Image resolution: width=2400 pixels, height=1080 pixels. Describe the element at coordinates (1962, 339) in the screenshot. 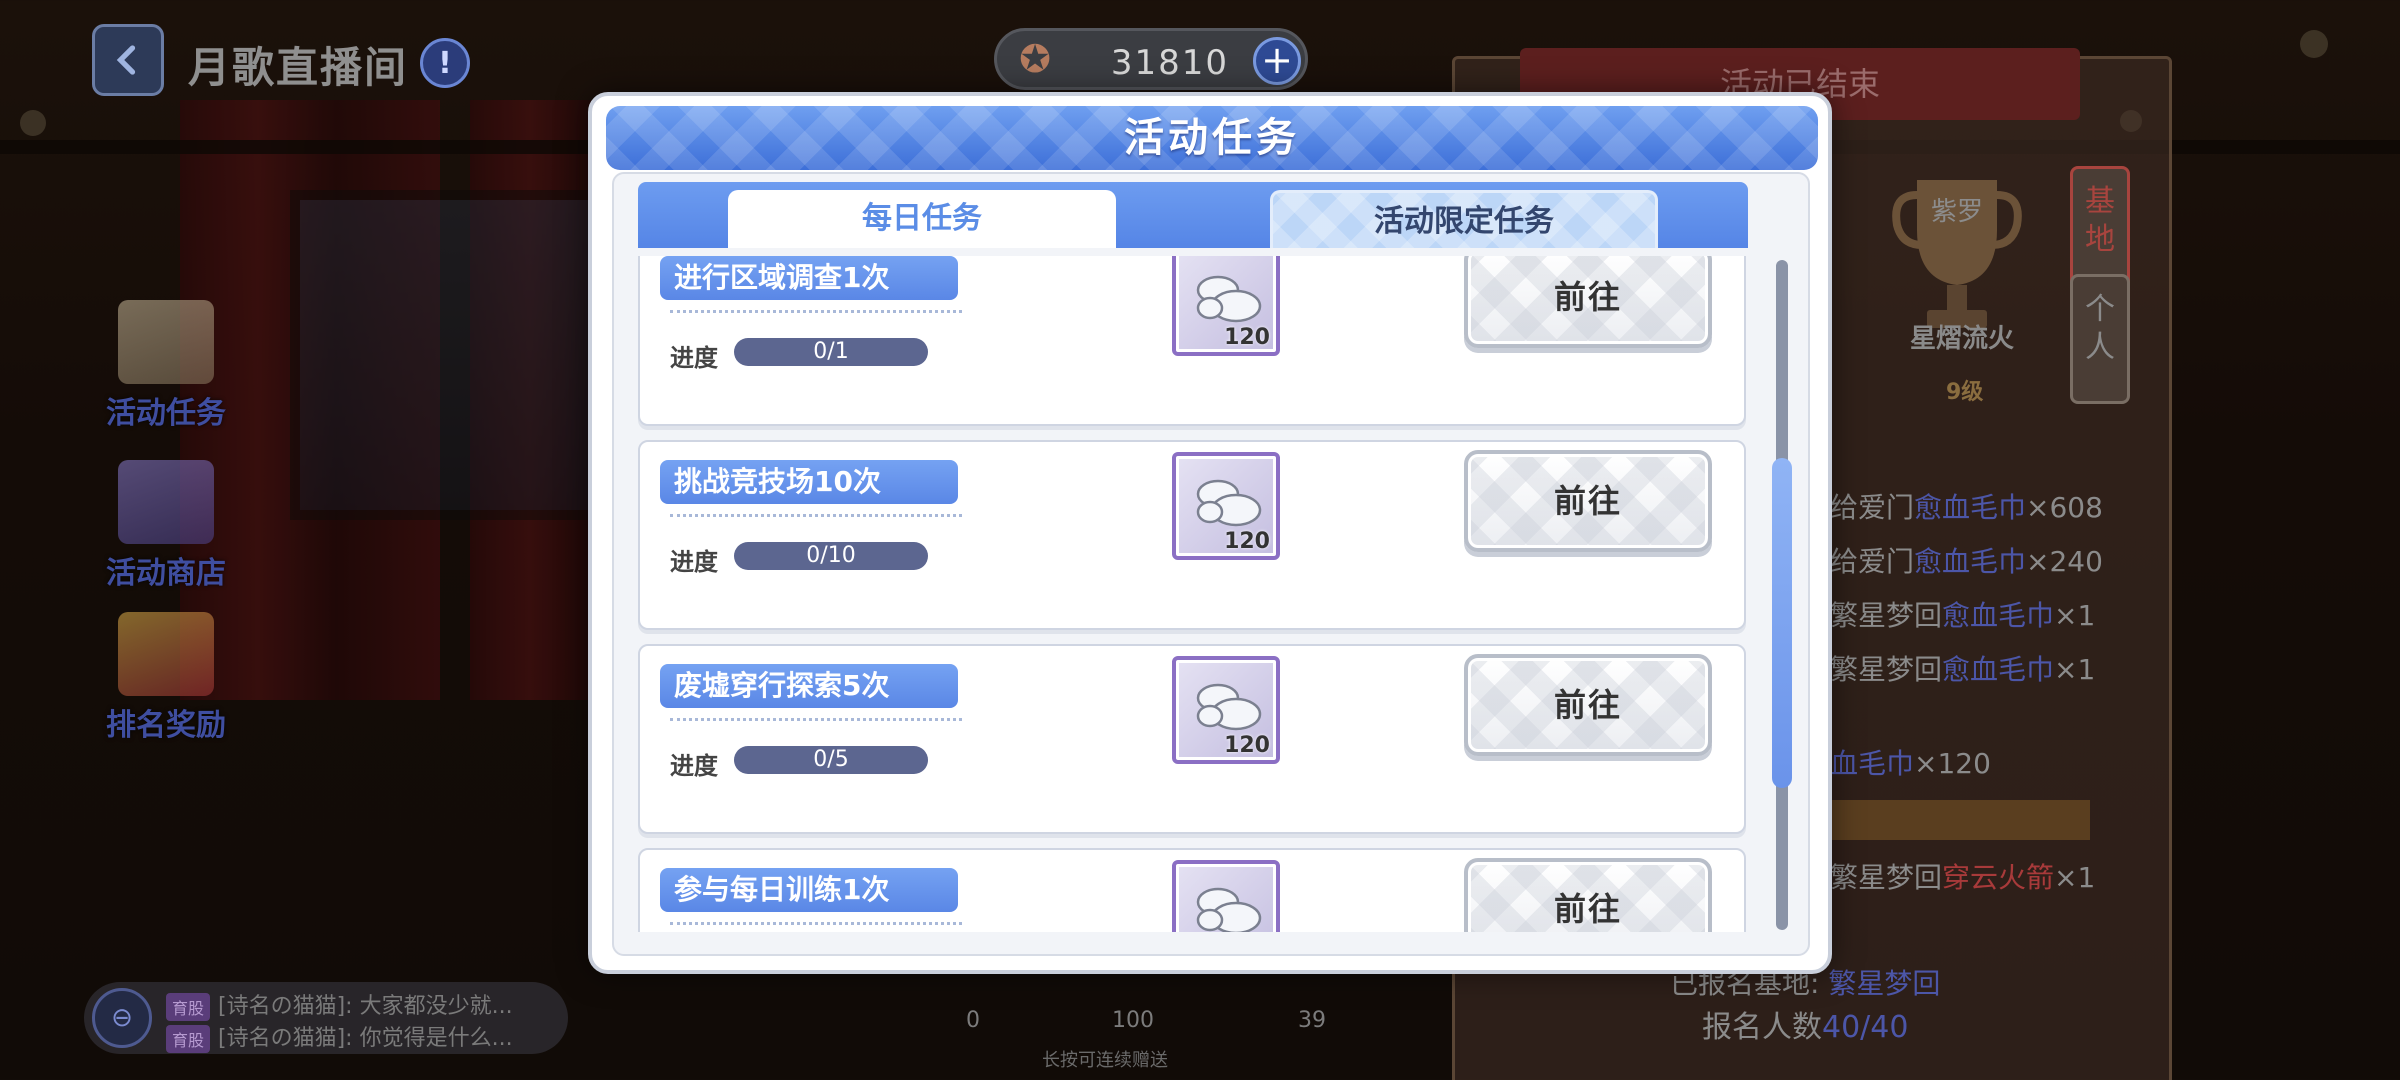

I see `trophy-name: 星熠流火` at that location.